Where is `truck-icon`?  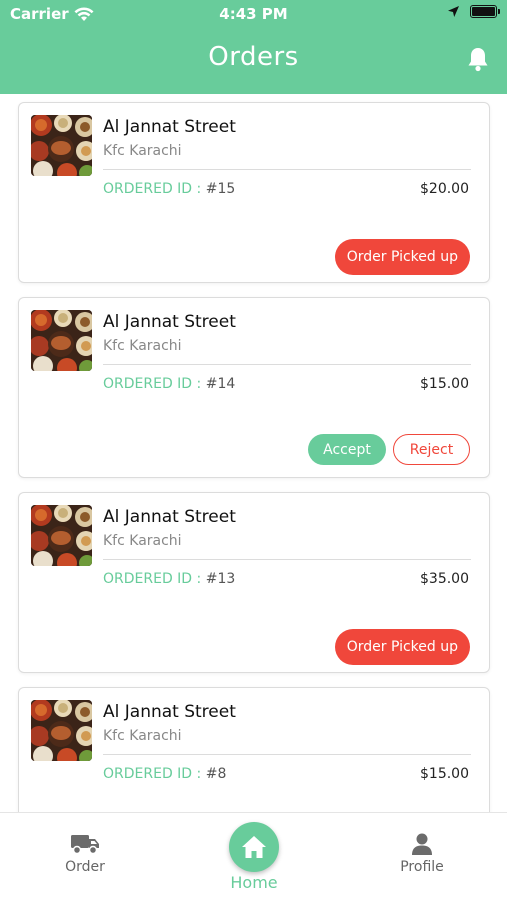 truck-icon is located at coordinates (85, 845).